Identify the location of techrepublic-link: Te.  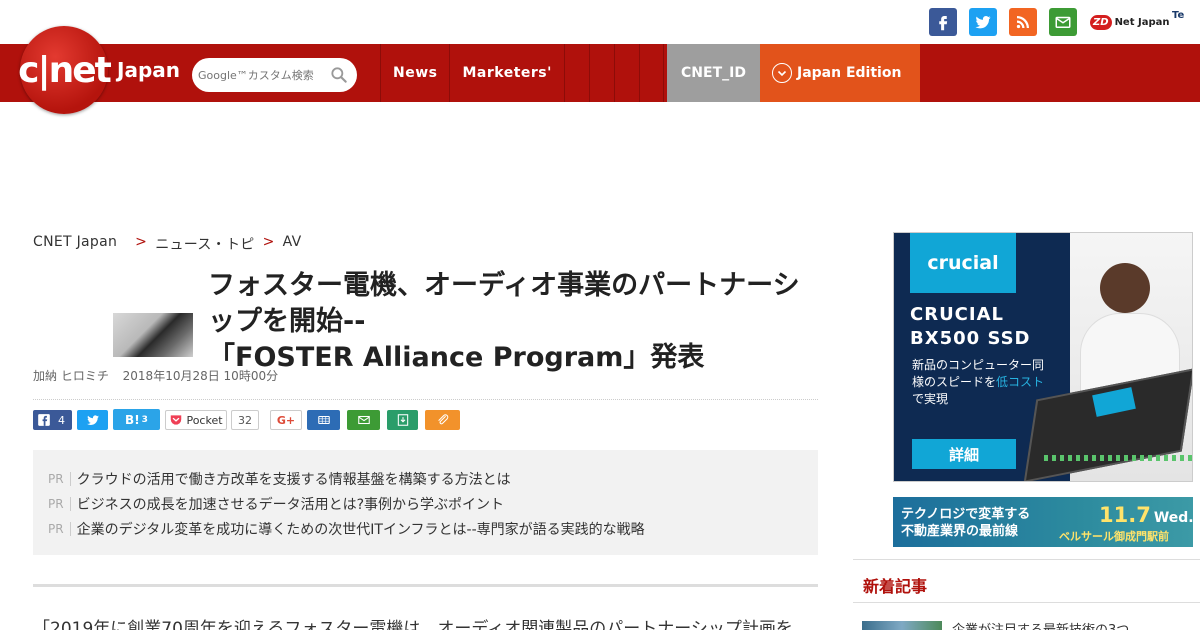
(1178, 15).